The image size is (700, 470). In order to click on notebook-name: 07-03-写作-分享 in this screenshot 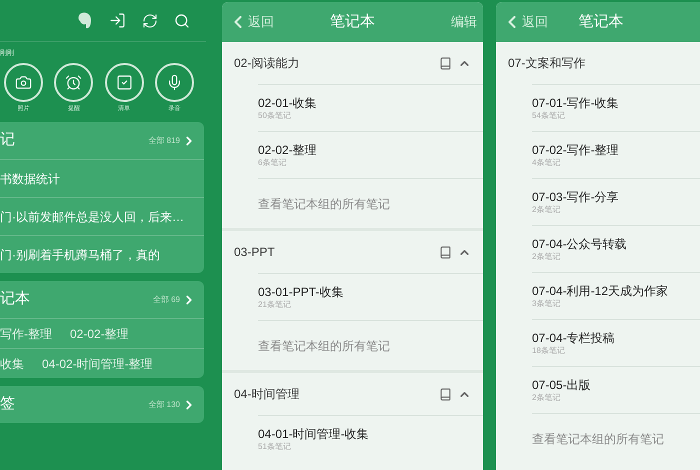, I will do `click(616, 197)`.